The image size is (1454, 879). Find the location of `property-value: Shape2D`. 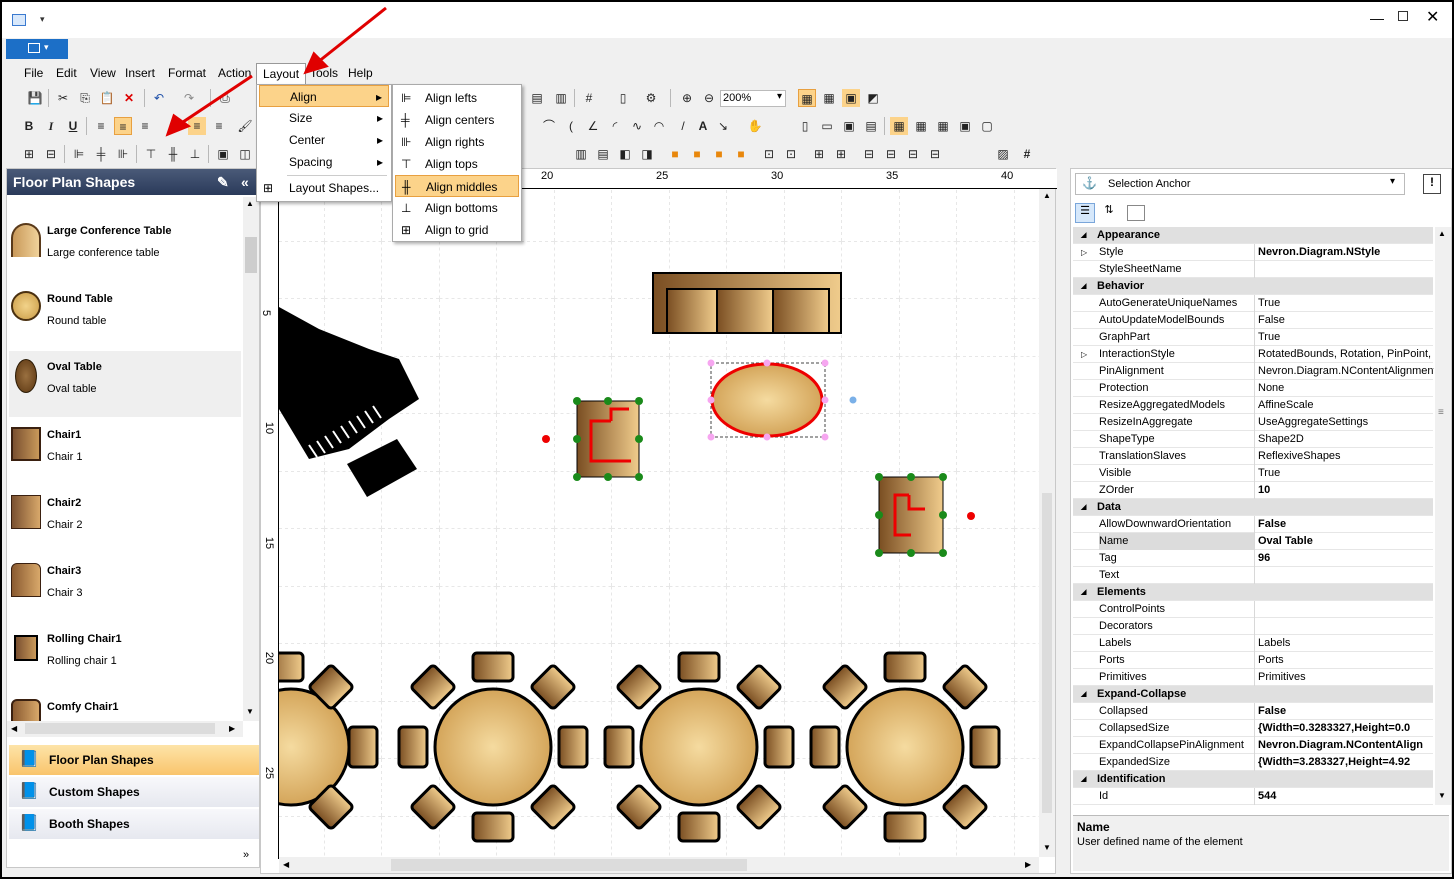

property-value: Shape2D is located at coordinates (1346, 439).